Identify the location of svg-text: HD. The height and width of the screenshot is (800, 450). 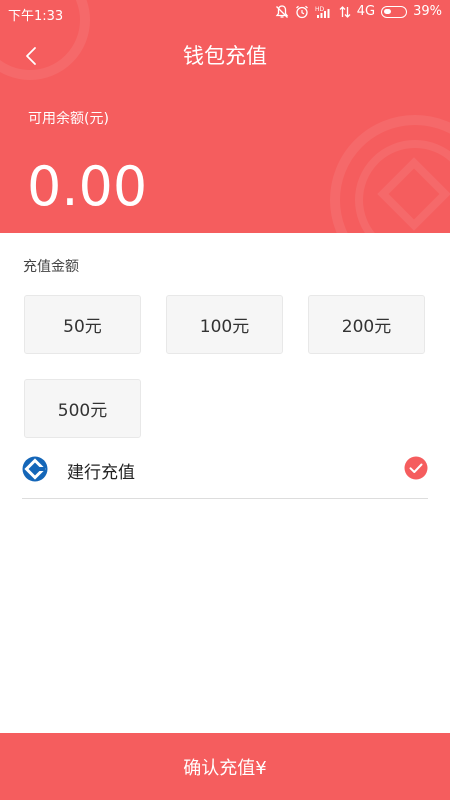
(320, 9).